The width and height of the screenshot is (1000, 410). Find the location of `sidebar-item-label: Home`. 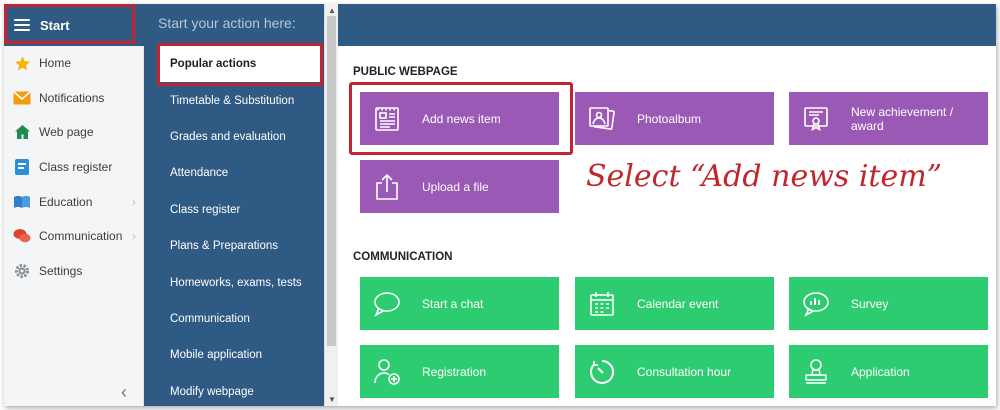

sidebar-item-label: Home is located at coordinates (55, 63).